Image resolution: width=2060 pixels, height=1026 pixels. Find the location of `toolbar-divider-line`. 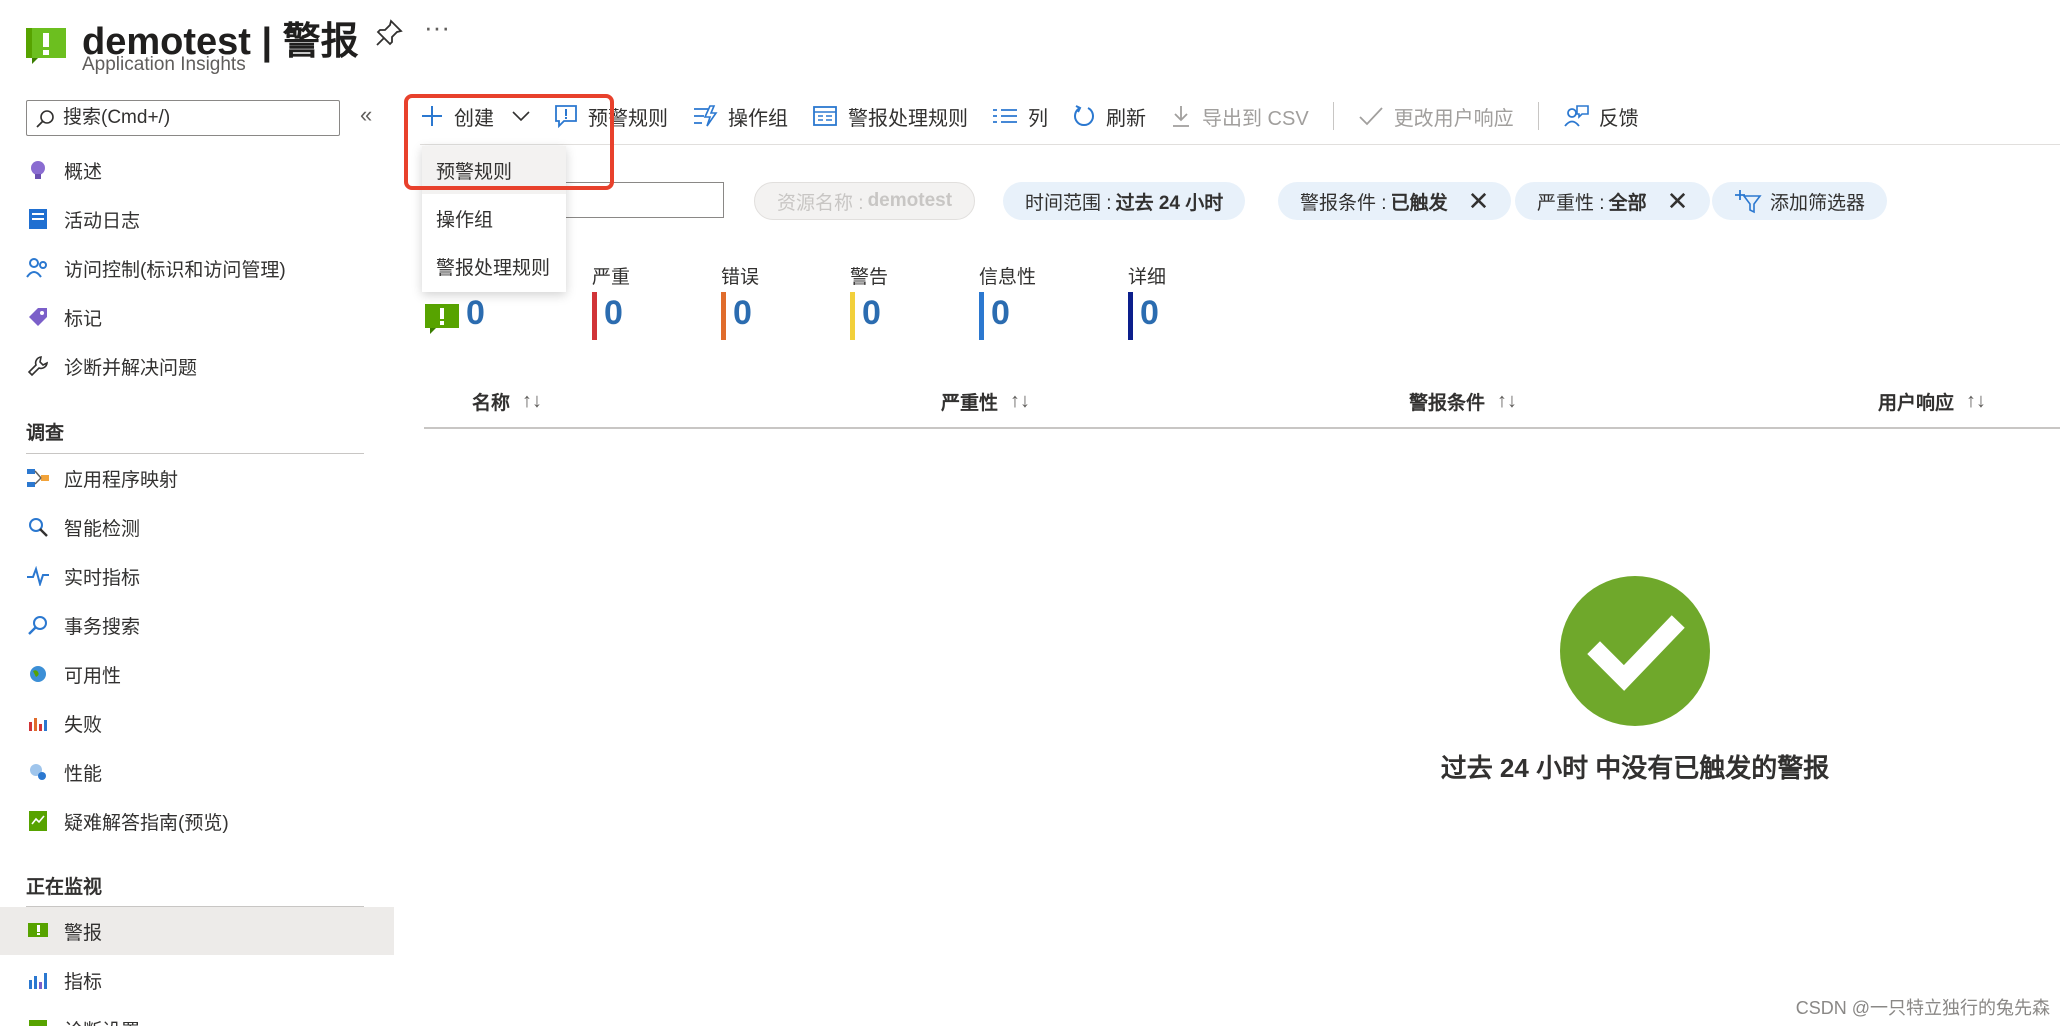

toolbar-divider-line is located at coordinates (1240, 144).